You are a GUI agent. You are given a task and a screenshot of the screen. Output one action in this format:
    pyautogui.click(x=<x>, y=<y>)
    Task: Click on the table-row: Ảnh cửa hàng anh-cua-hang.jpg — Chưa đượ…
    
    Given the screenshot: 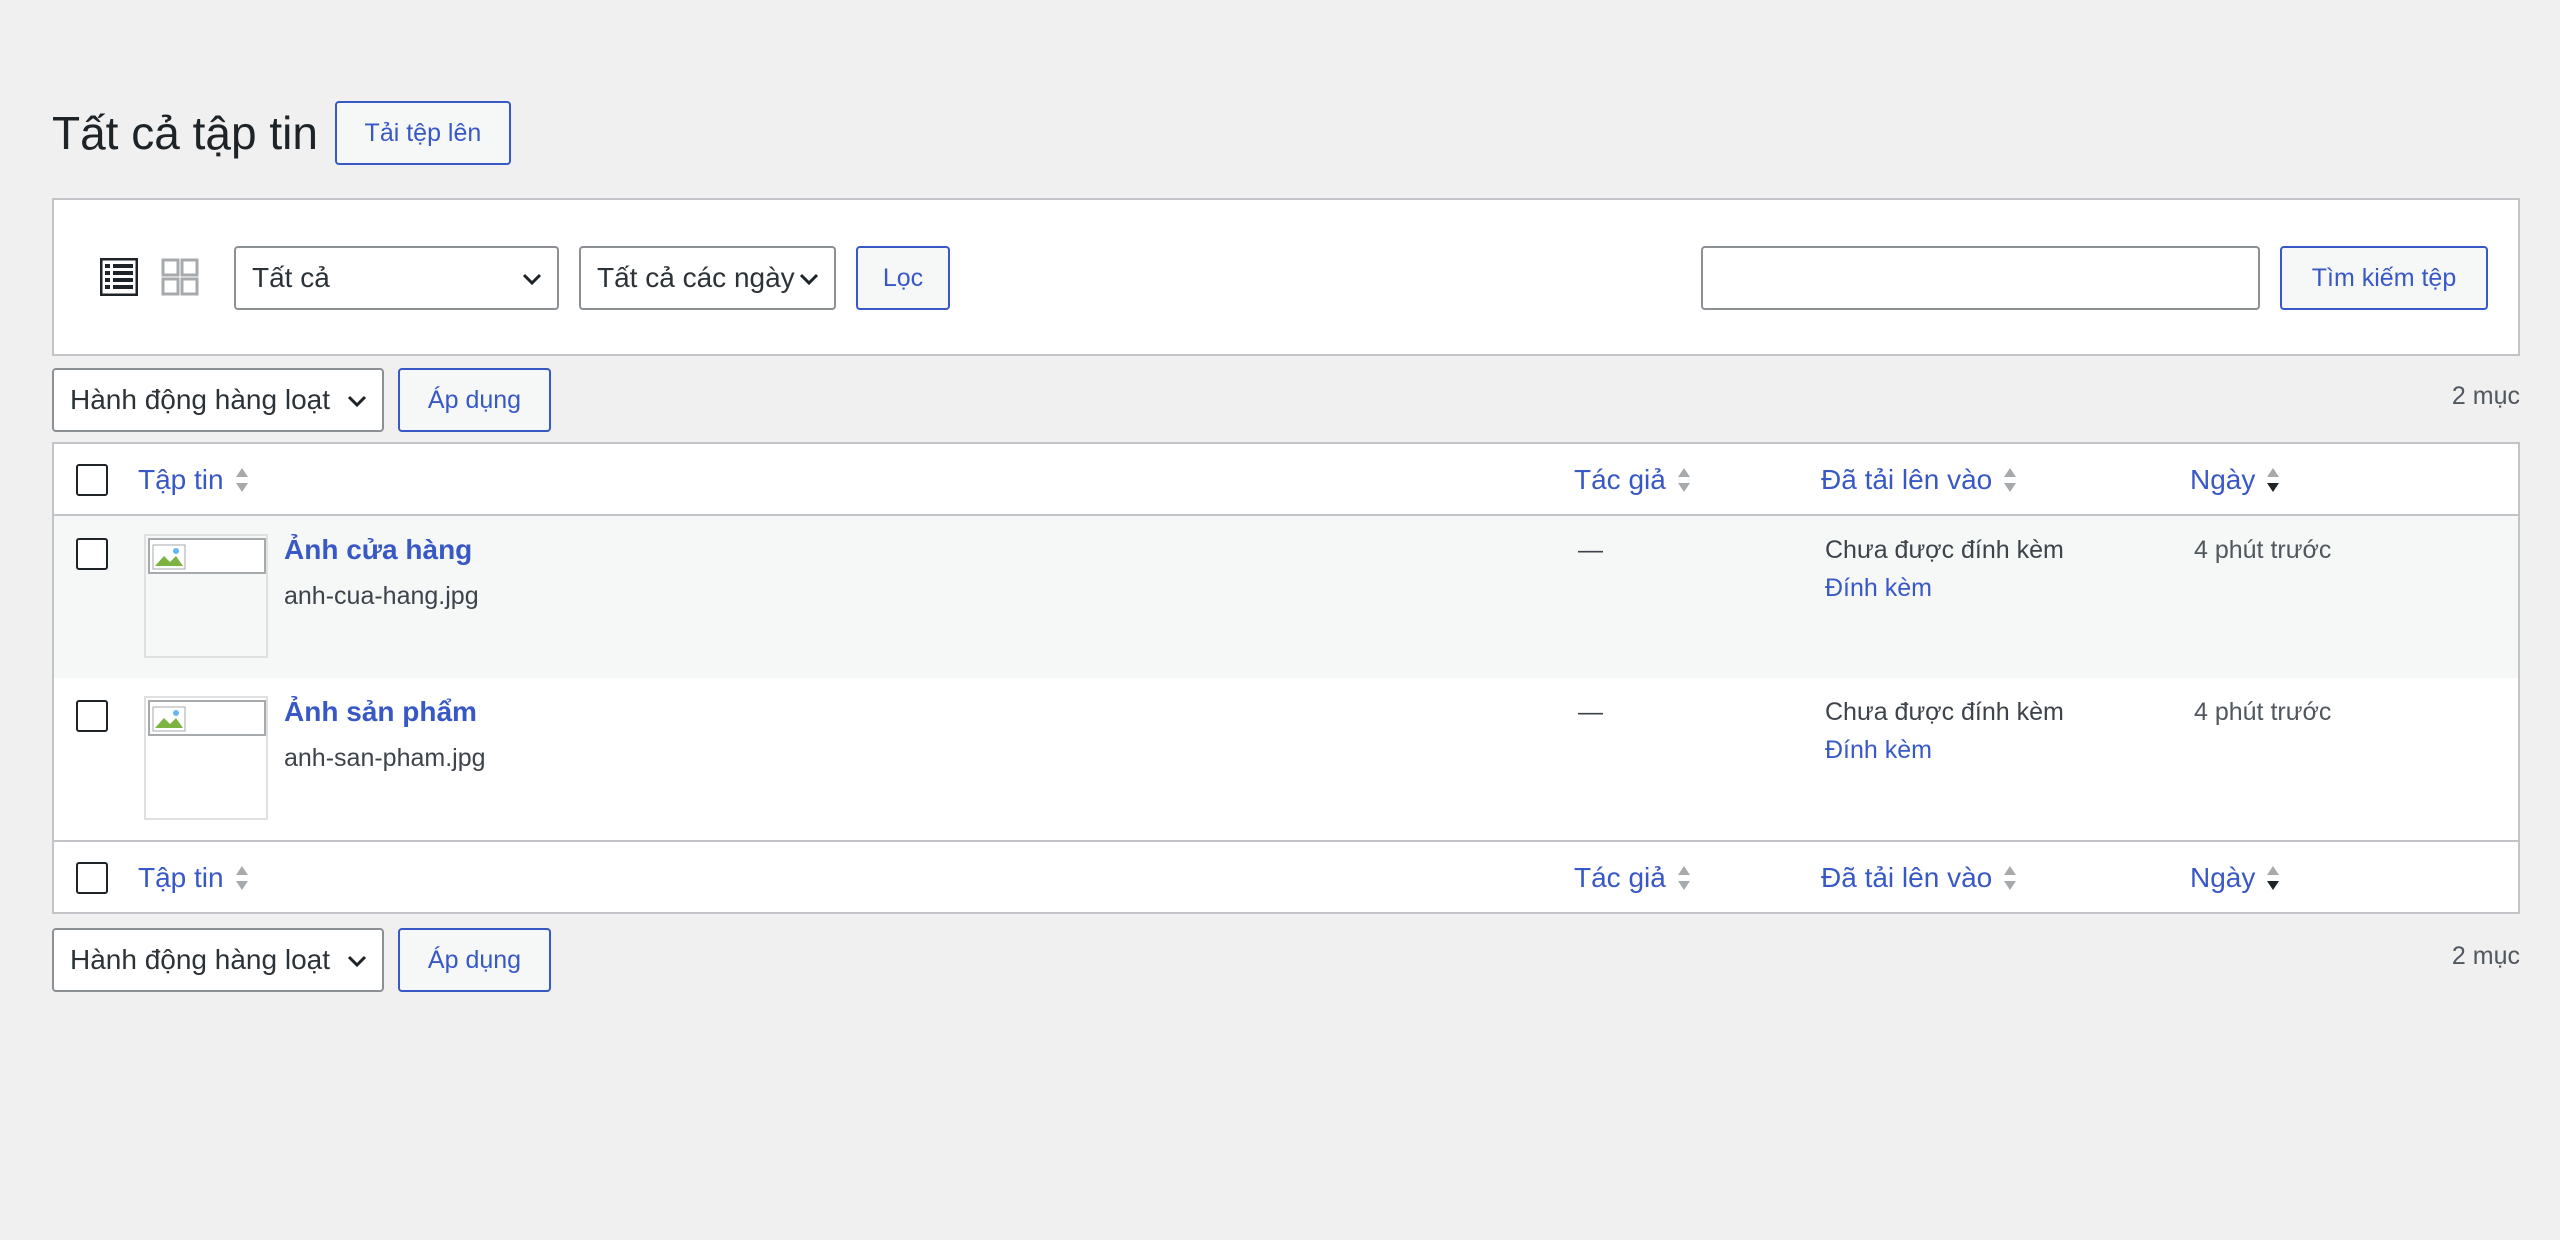 What is the action you would take?
    pyautogui.click(x=1286, y=597)
    